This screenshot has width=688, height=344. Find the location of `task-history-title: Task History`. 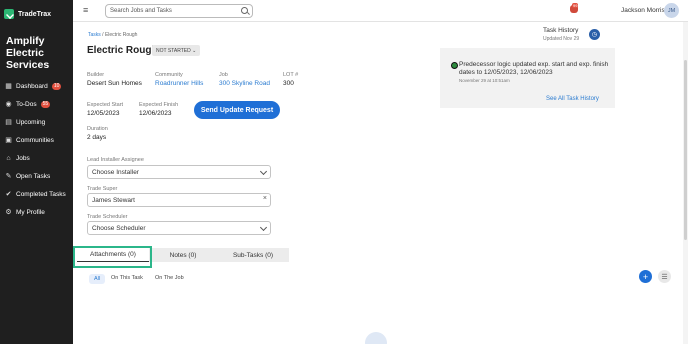

task-history-title: Task History is located at coordinates (561, 30).